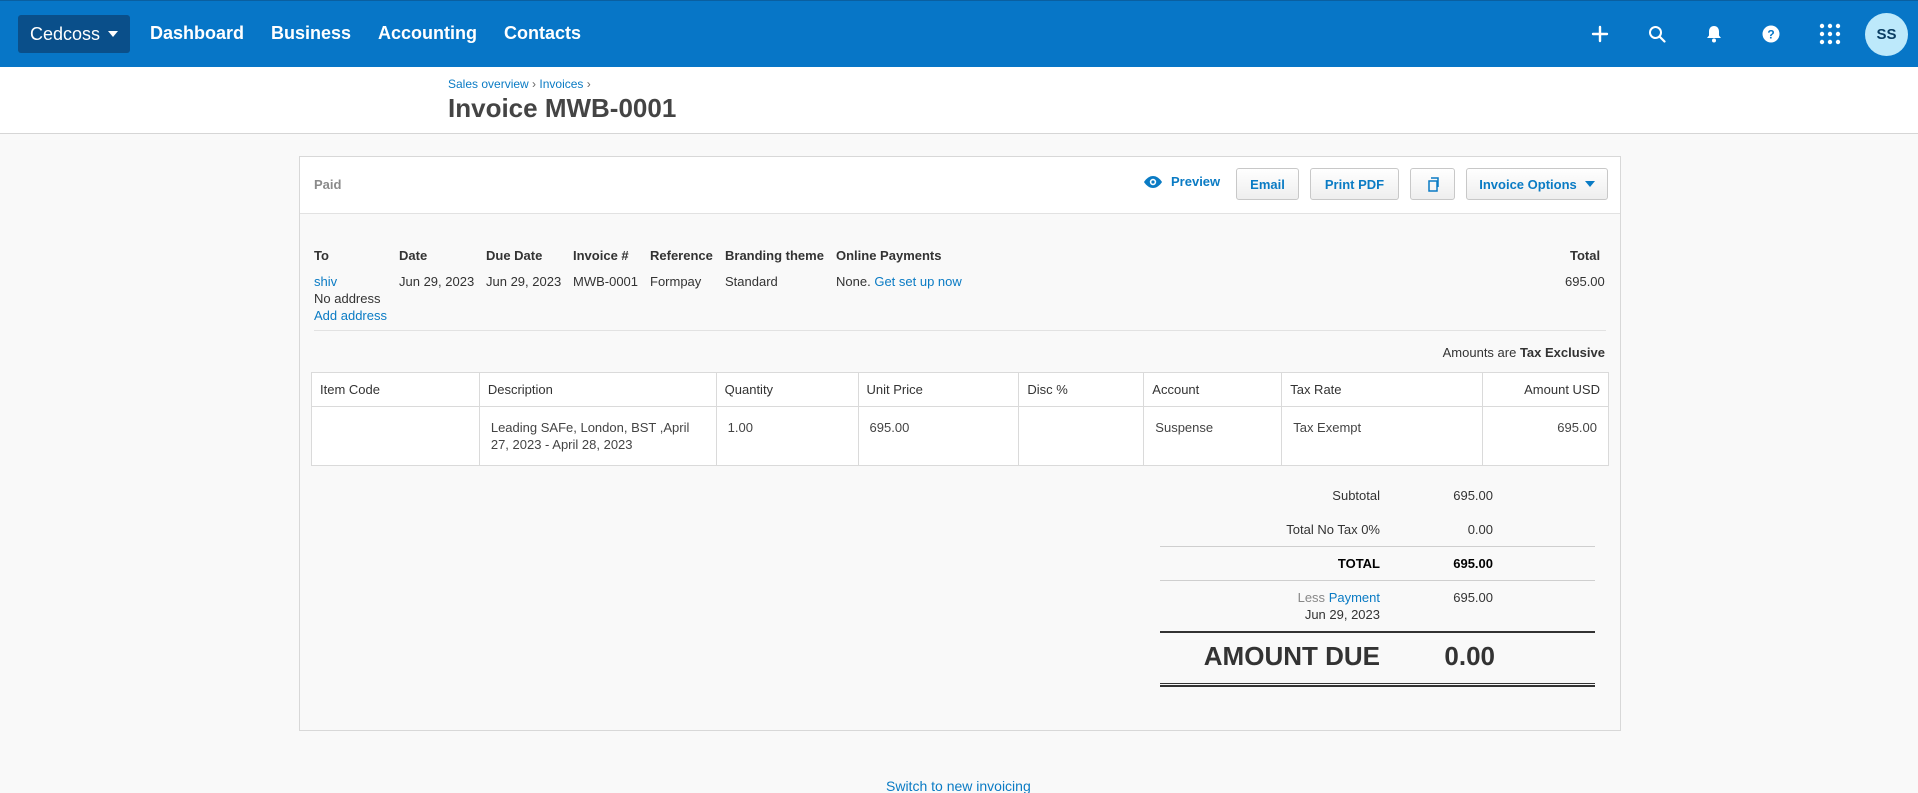 Image resolution: width=1918 pixels, height=793 pixels. Describe the element at coordinates (1479, 352) in the screenshot. I see `amounts-are-text: Amounts are` at that location.